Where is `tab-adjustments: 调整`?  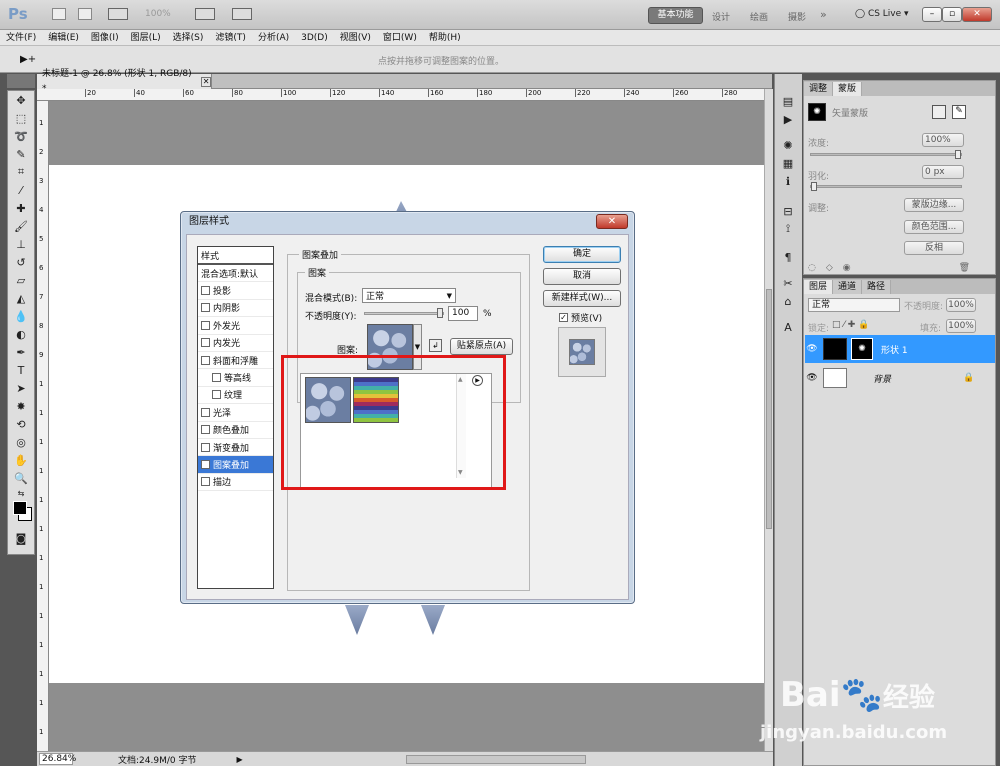 tab-adjustments: 调整 is located at coordinates (819, 88).